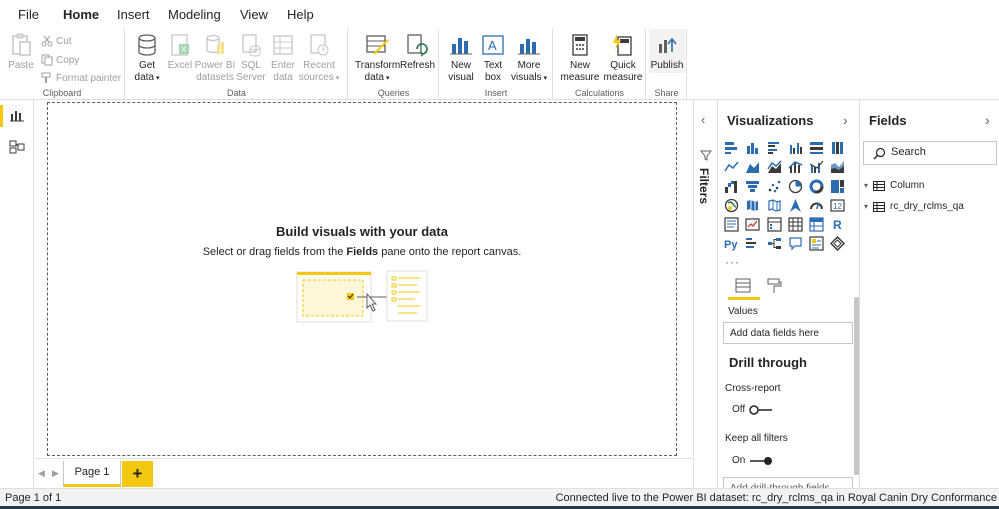 The image size is (999, 509). I want to click on power-apps-icon-glyph, so click(838, 244).